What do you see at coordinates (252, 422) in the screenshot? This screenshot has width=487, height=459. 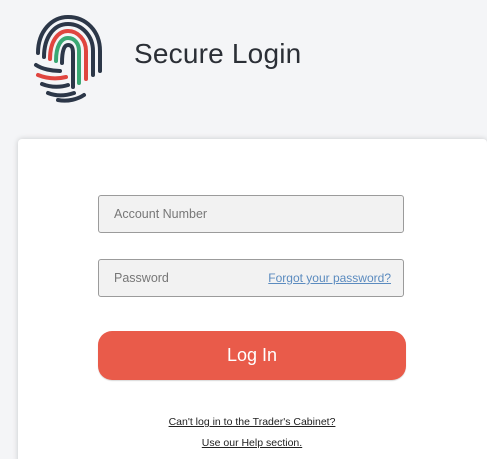 I see `cant-login-link: Can't log in to the Trader's Cabinet?` at bounding box center [252, 422].